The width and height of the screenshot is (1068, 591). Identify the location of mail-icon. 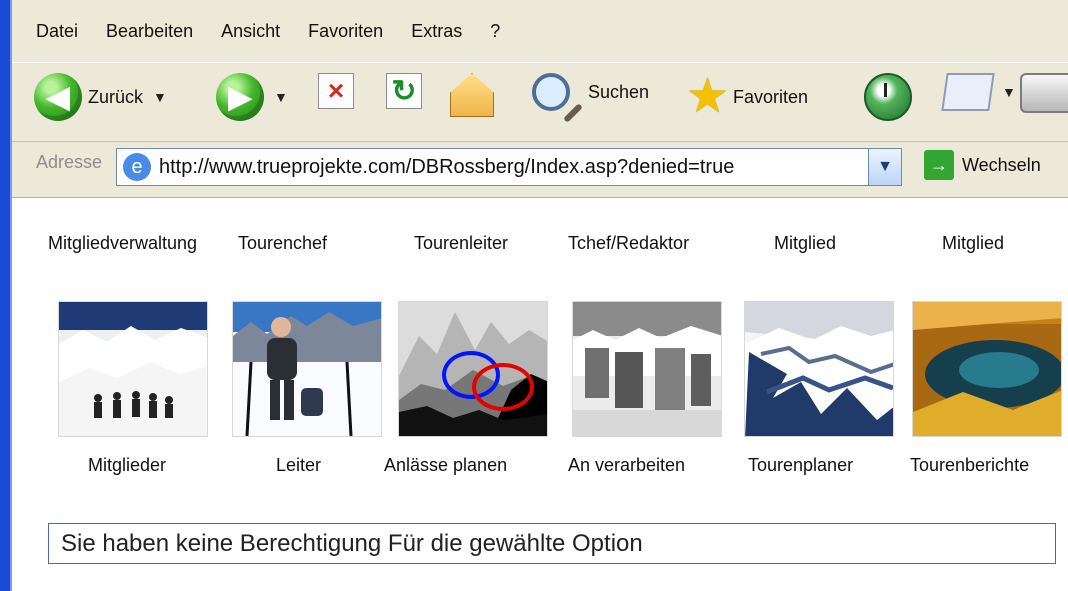
(968, 92).